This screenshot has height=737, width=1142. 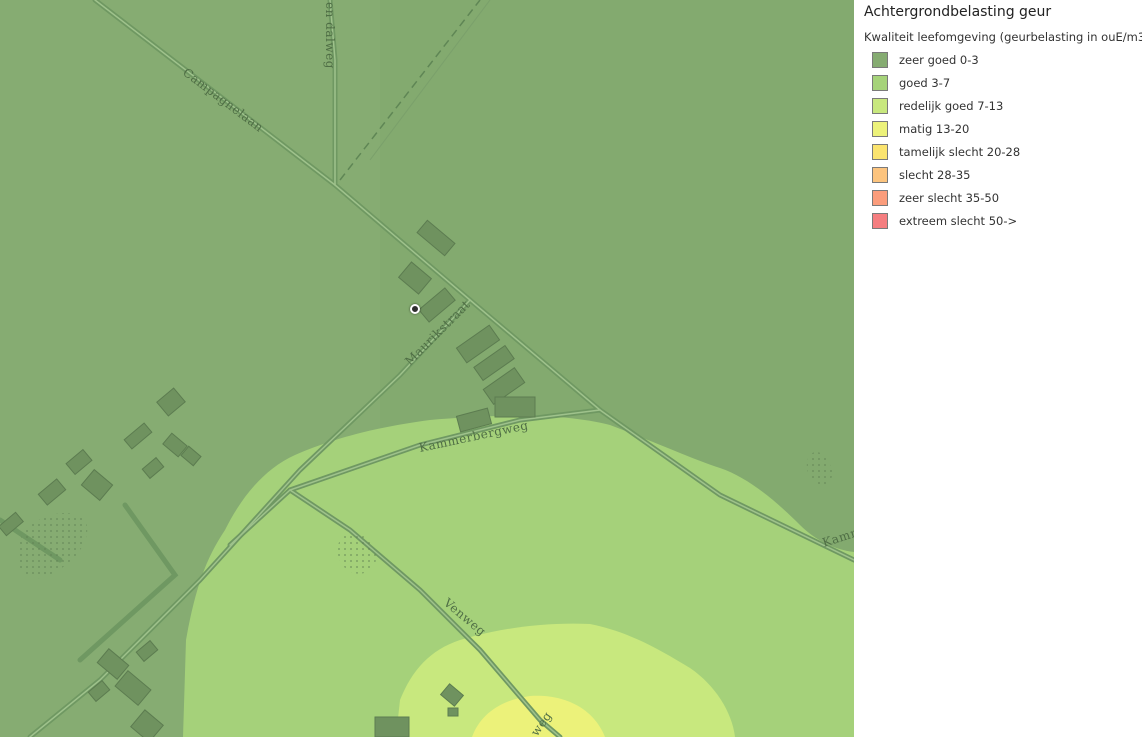 I want to click on legend-label: zeer goed 0-3, so click(x=939, y=59).